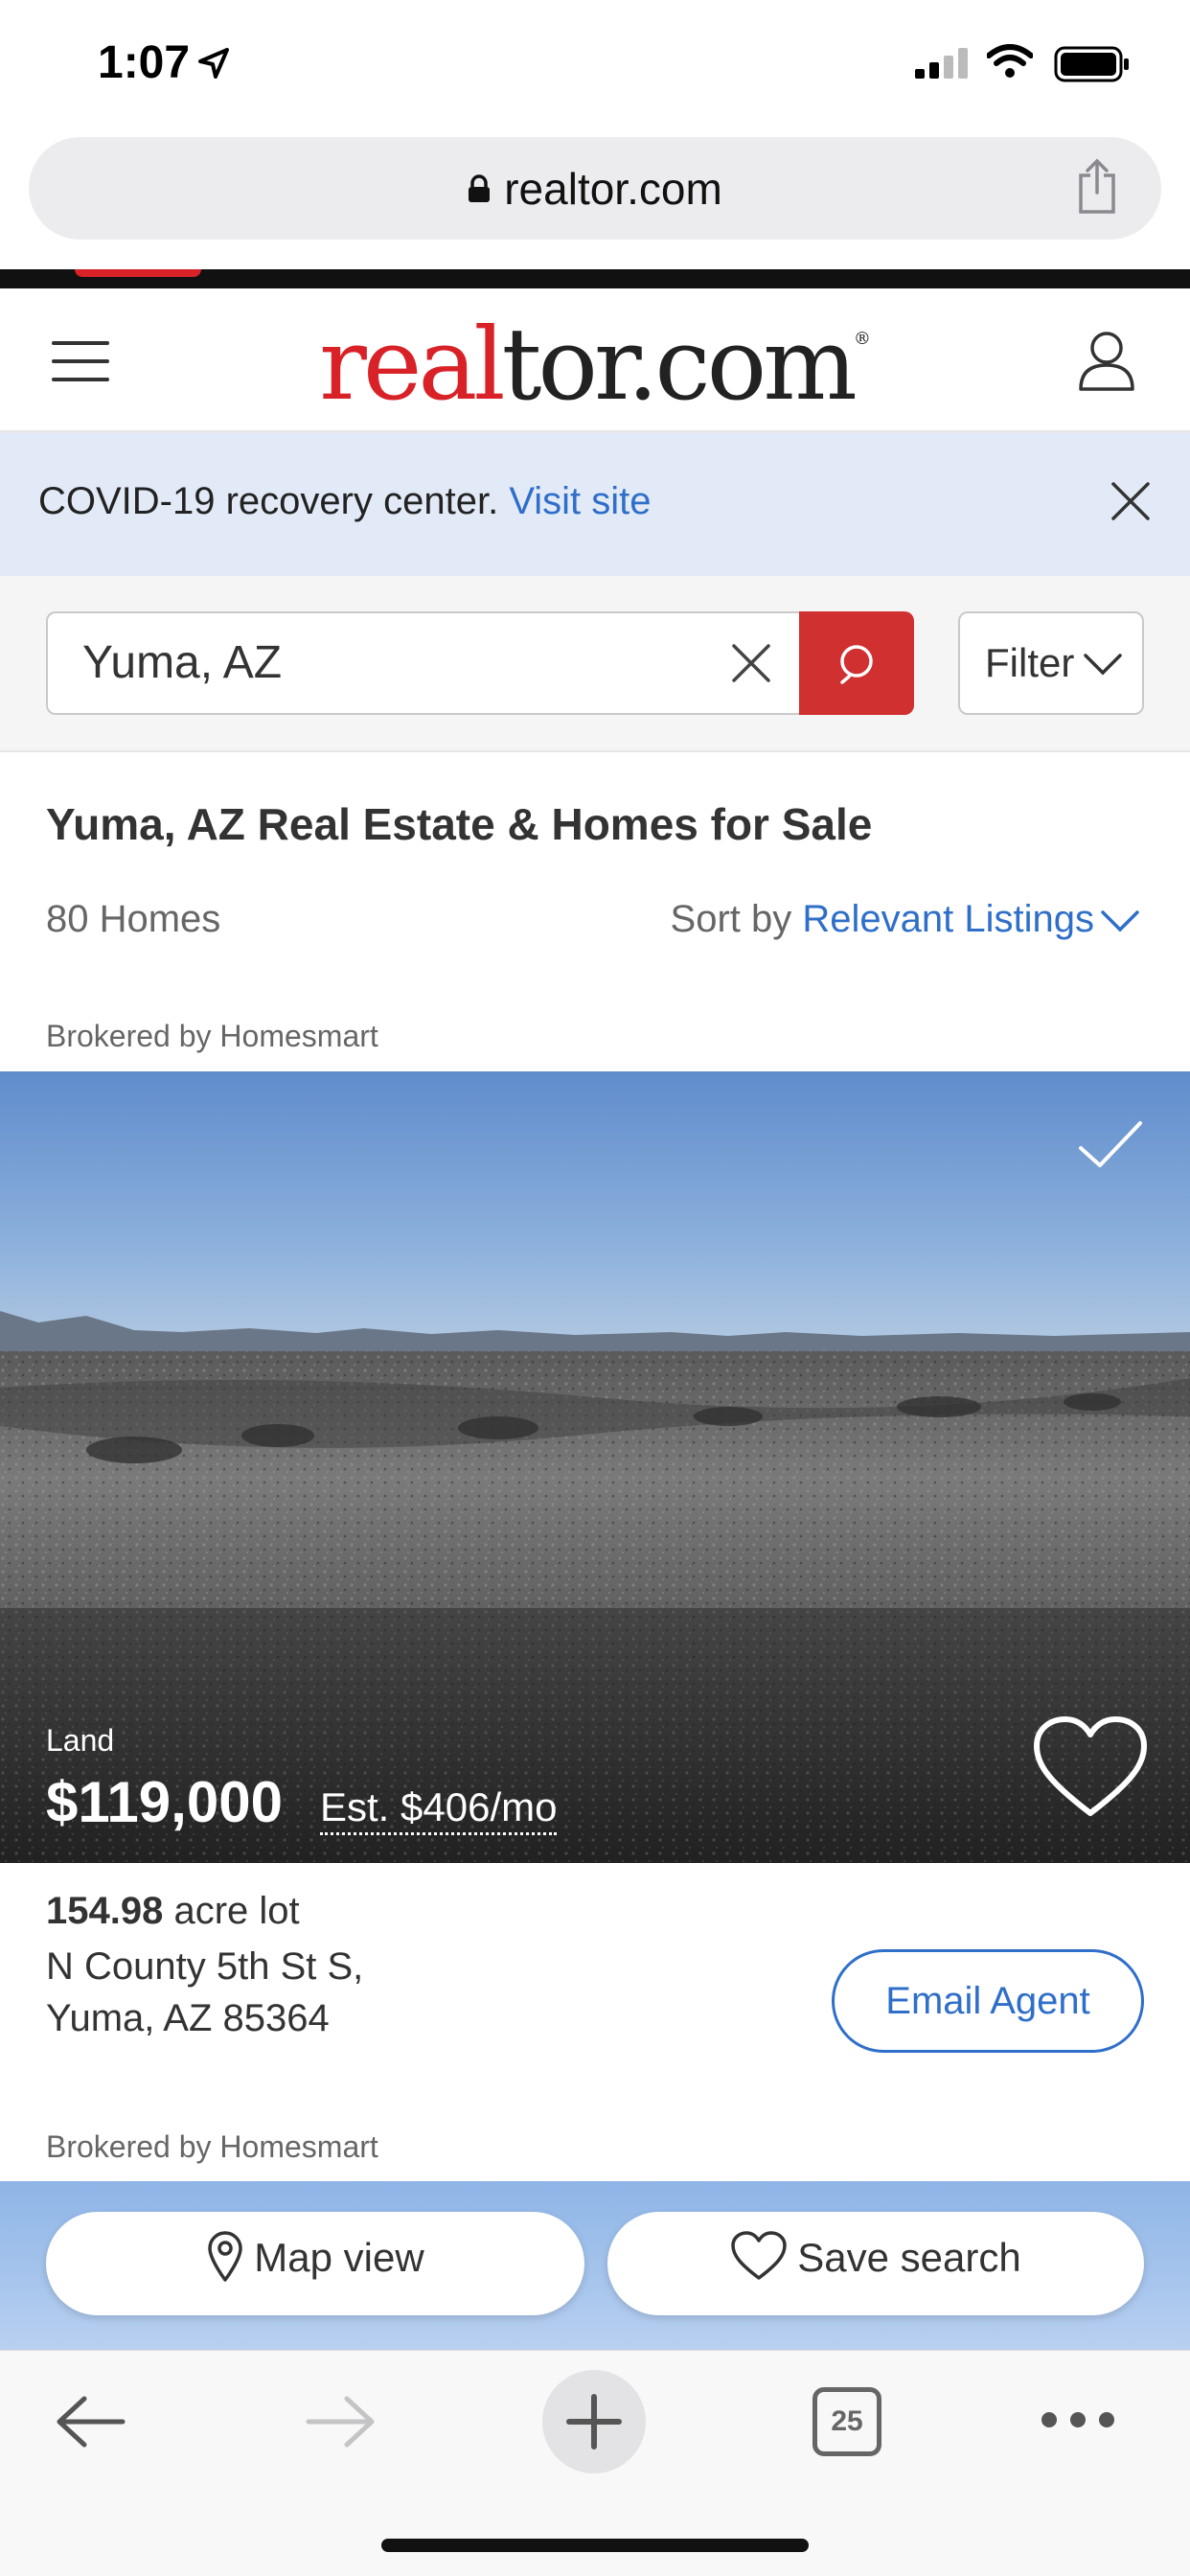 The width and height of the screenshot is (1190, 2576). Describe the element at coordinates (1078, 2419) in the screenshot. I see `more-options-icon` at that location.